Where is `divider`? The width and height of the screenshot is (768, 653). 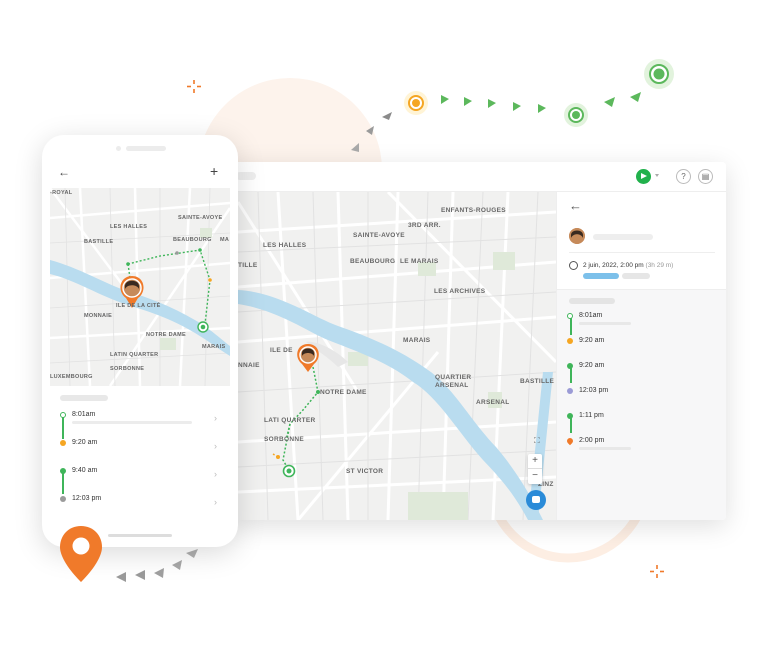 divider is located at coordinates (642, 252).